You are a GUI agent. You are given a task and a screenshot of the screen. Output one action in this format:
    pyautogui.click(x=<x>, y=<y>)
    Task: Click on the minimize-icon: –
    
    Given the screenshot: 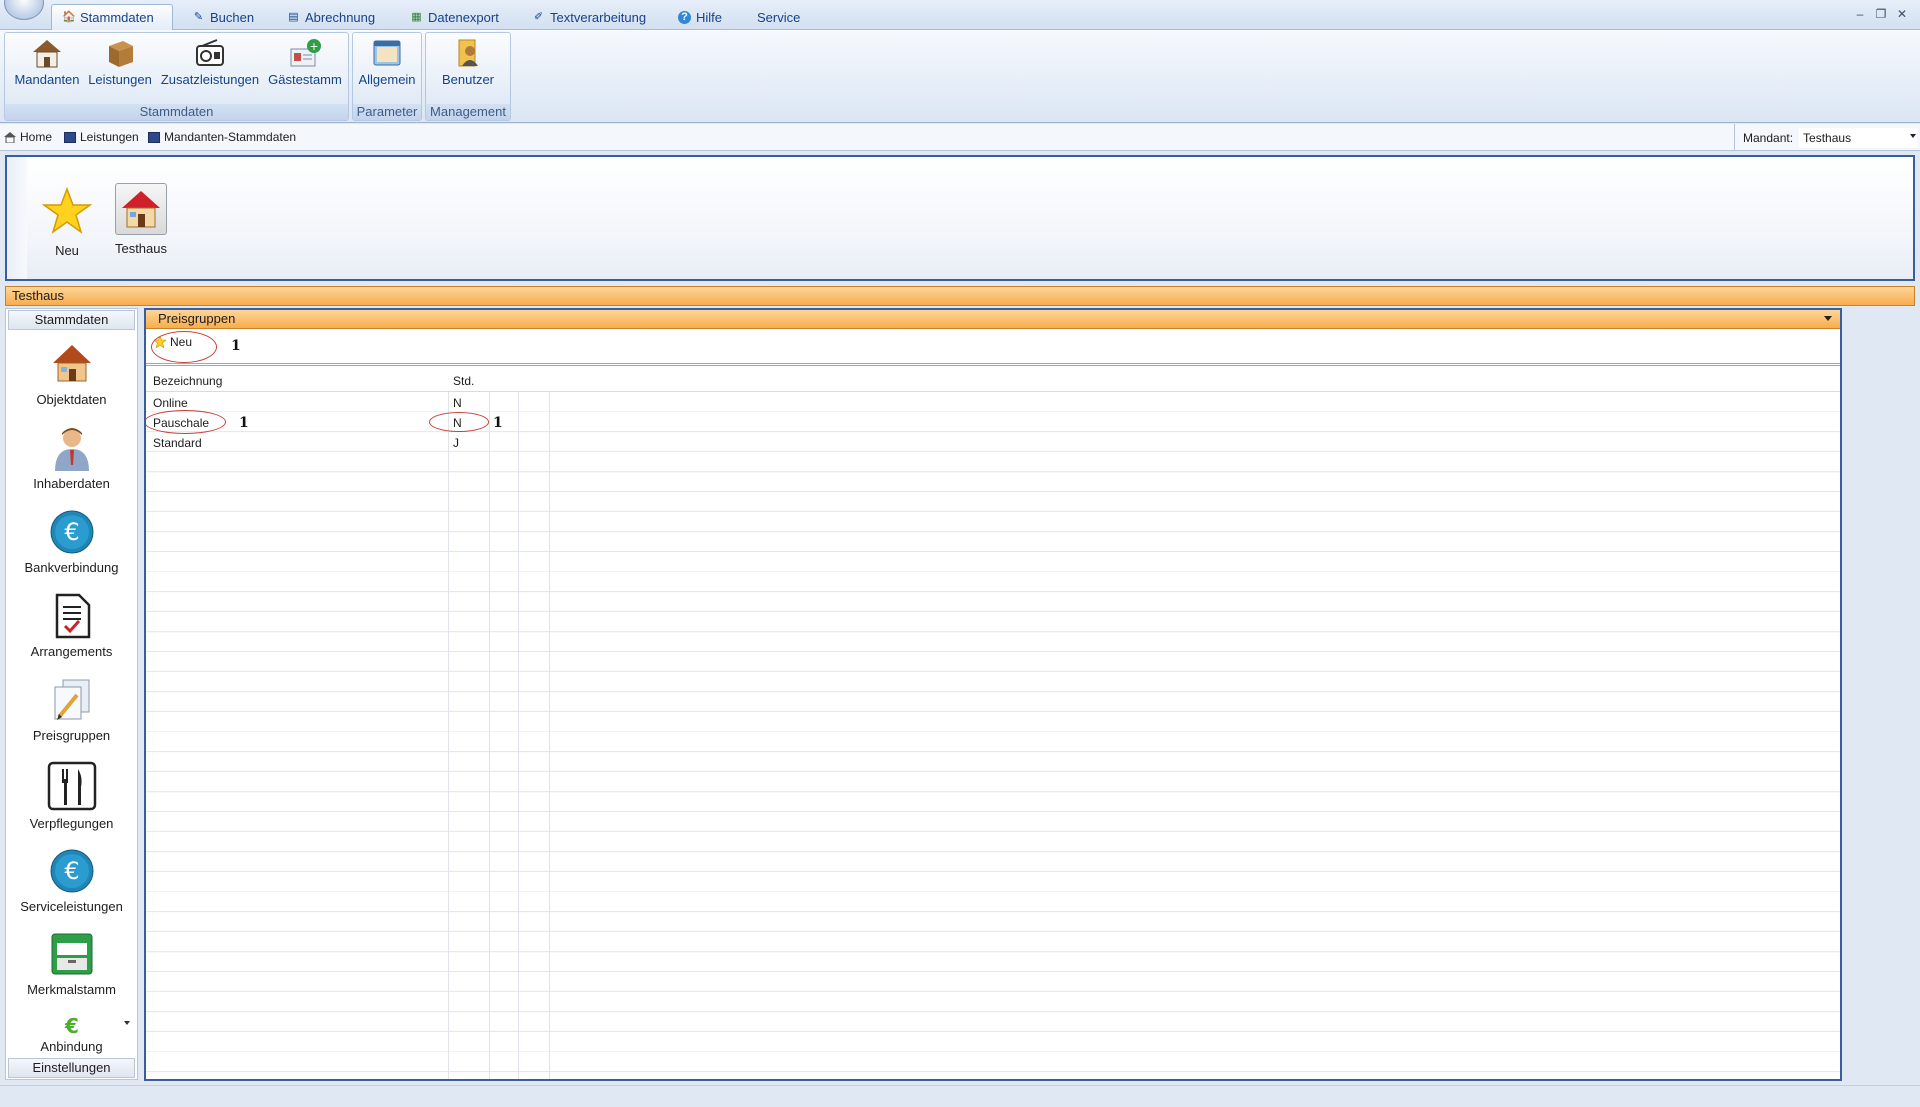 What is the action you would take?
    pyautogui.click(x=1860, y=14)
    